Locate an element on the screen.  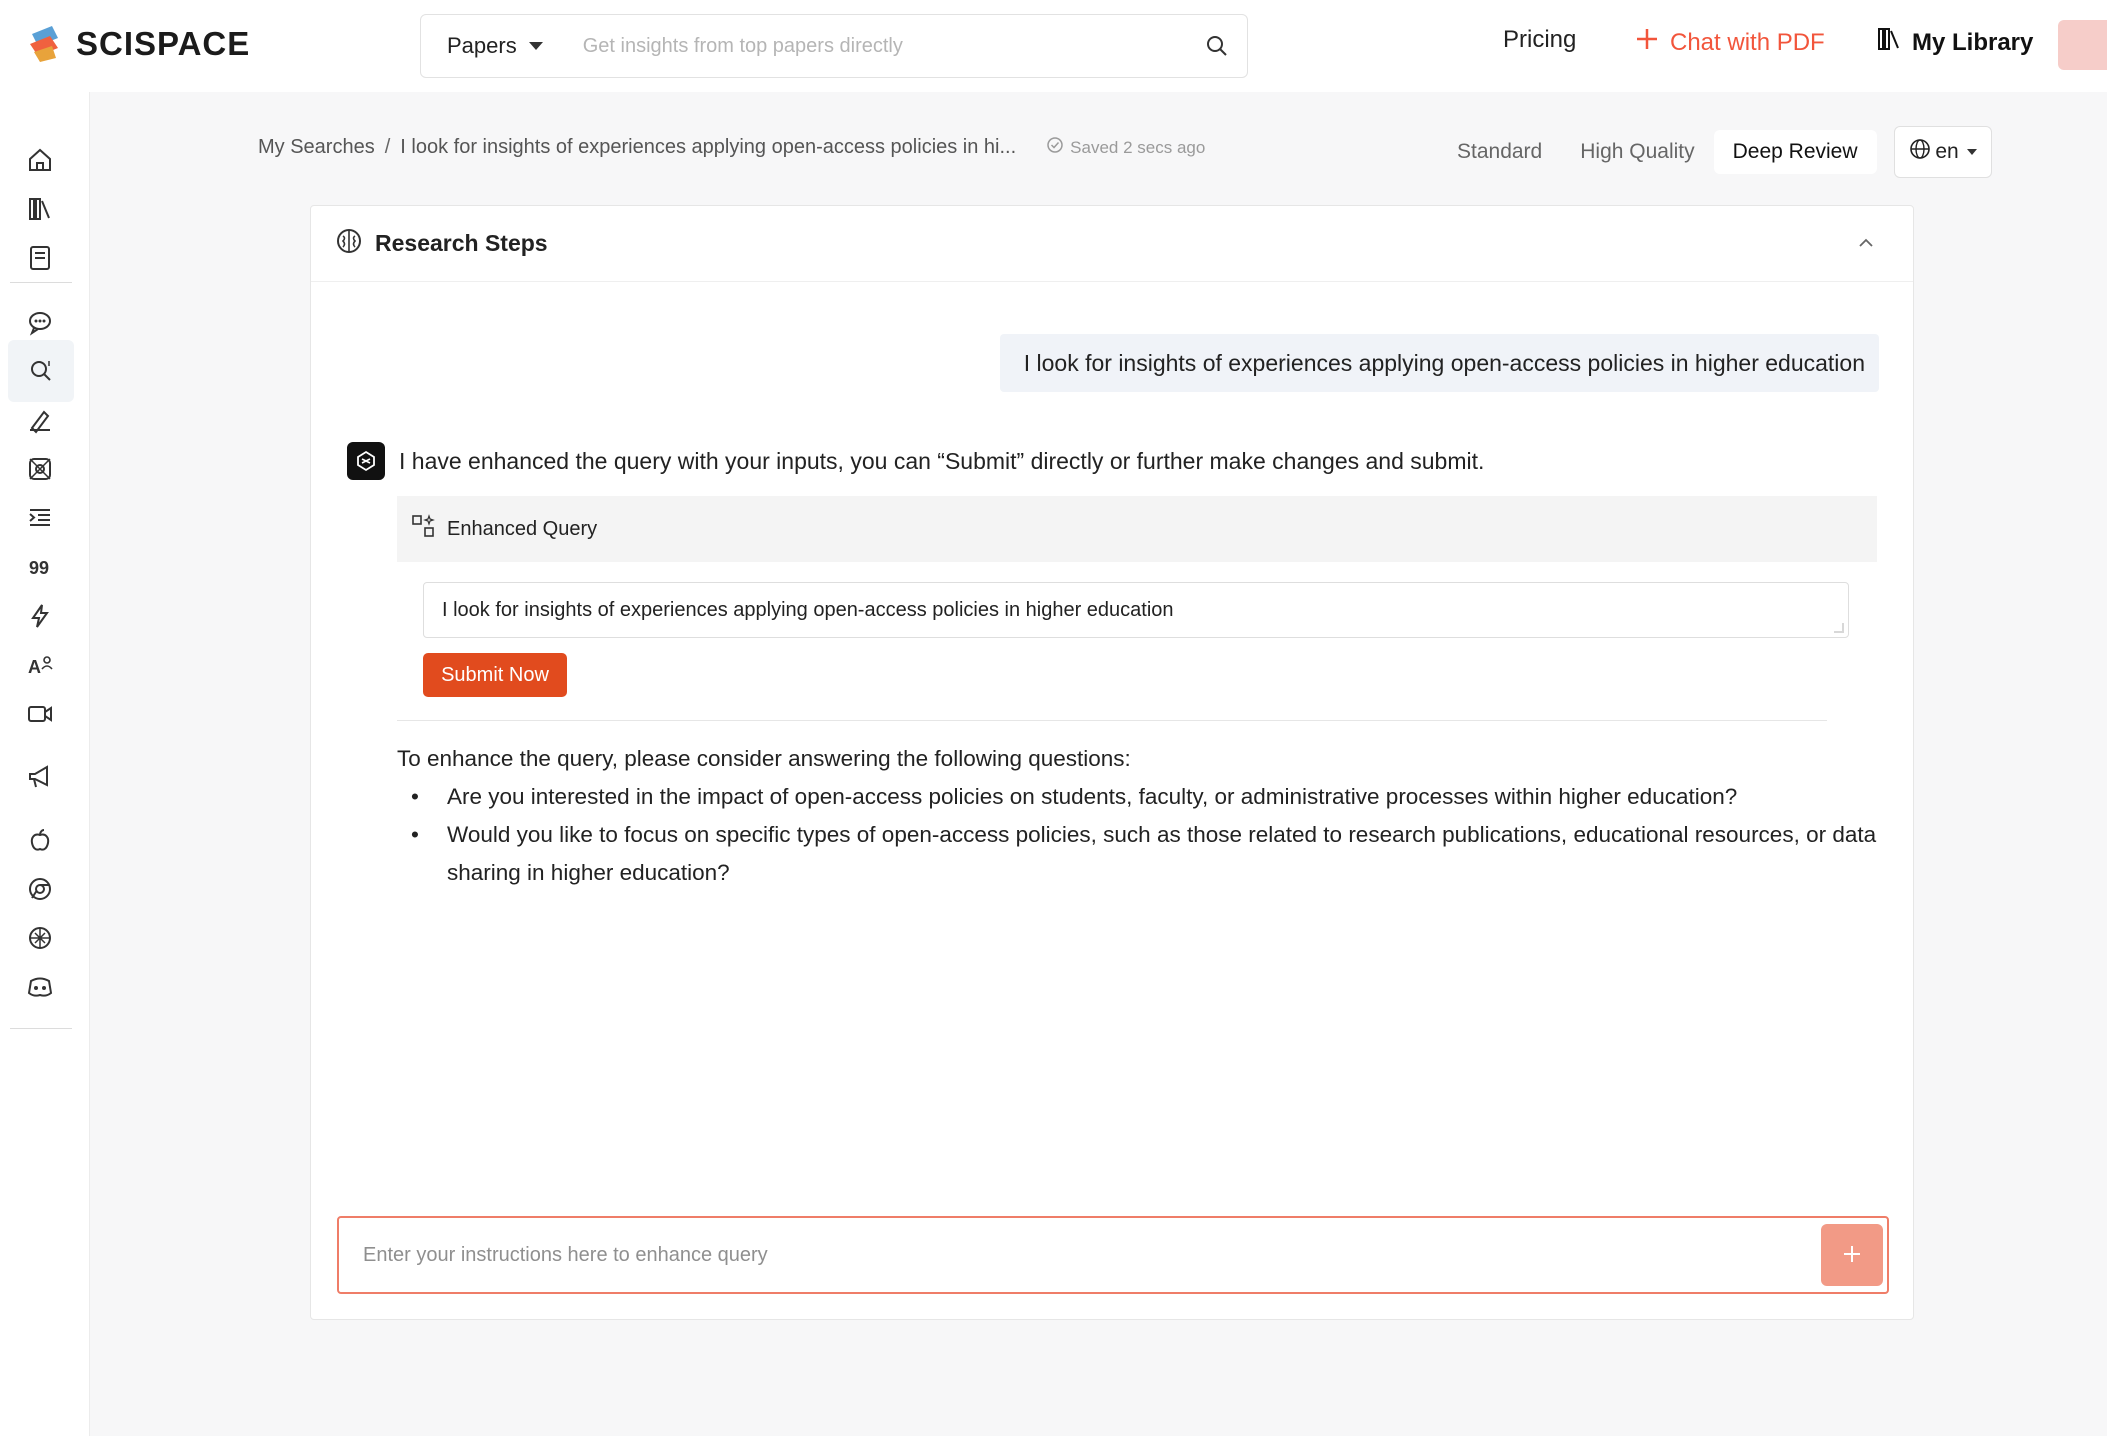
sidebar: 99 A is located at coordinates (45, 764).